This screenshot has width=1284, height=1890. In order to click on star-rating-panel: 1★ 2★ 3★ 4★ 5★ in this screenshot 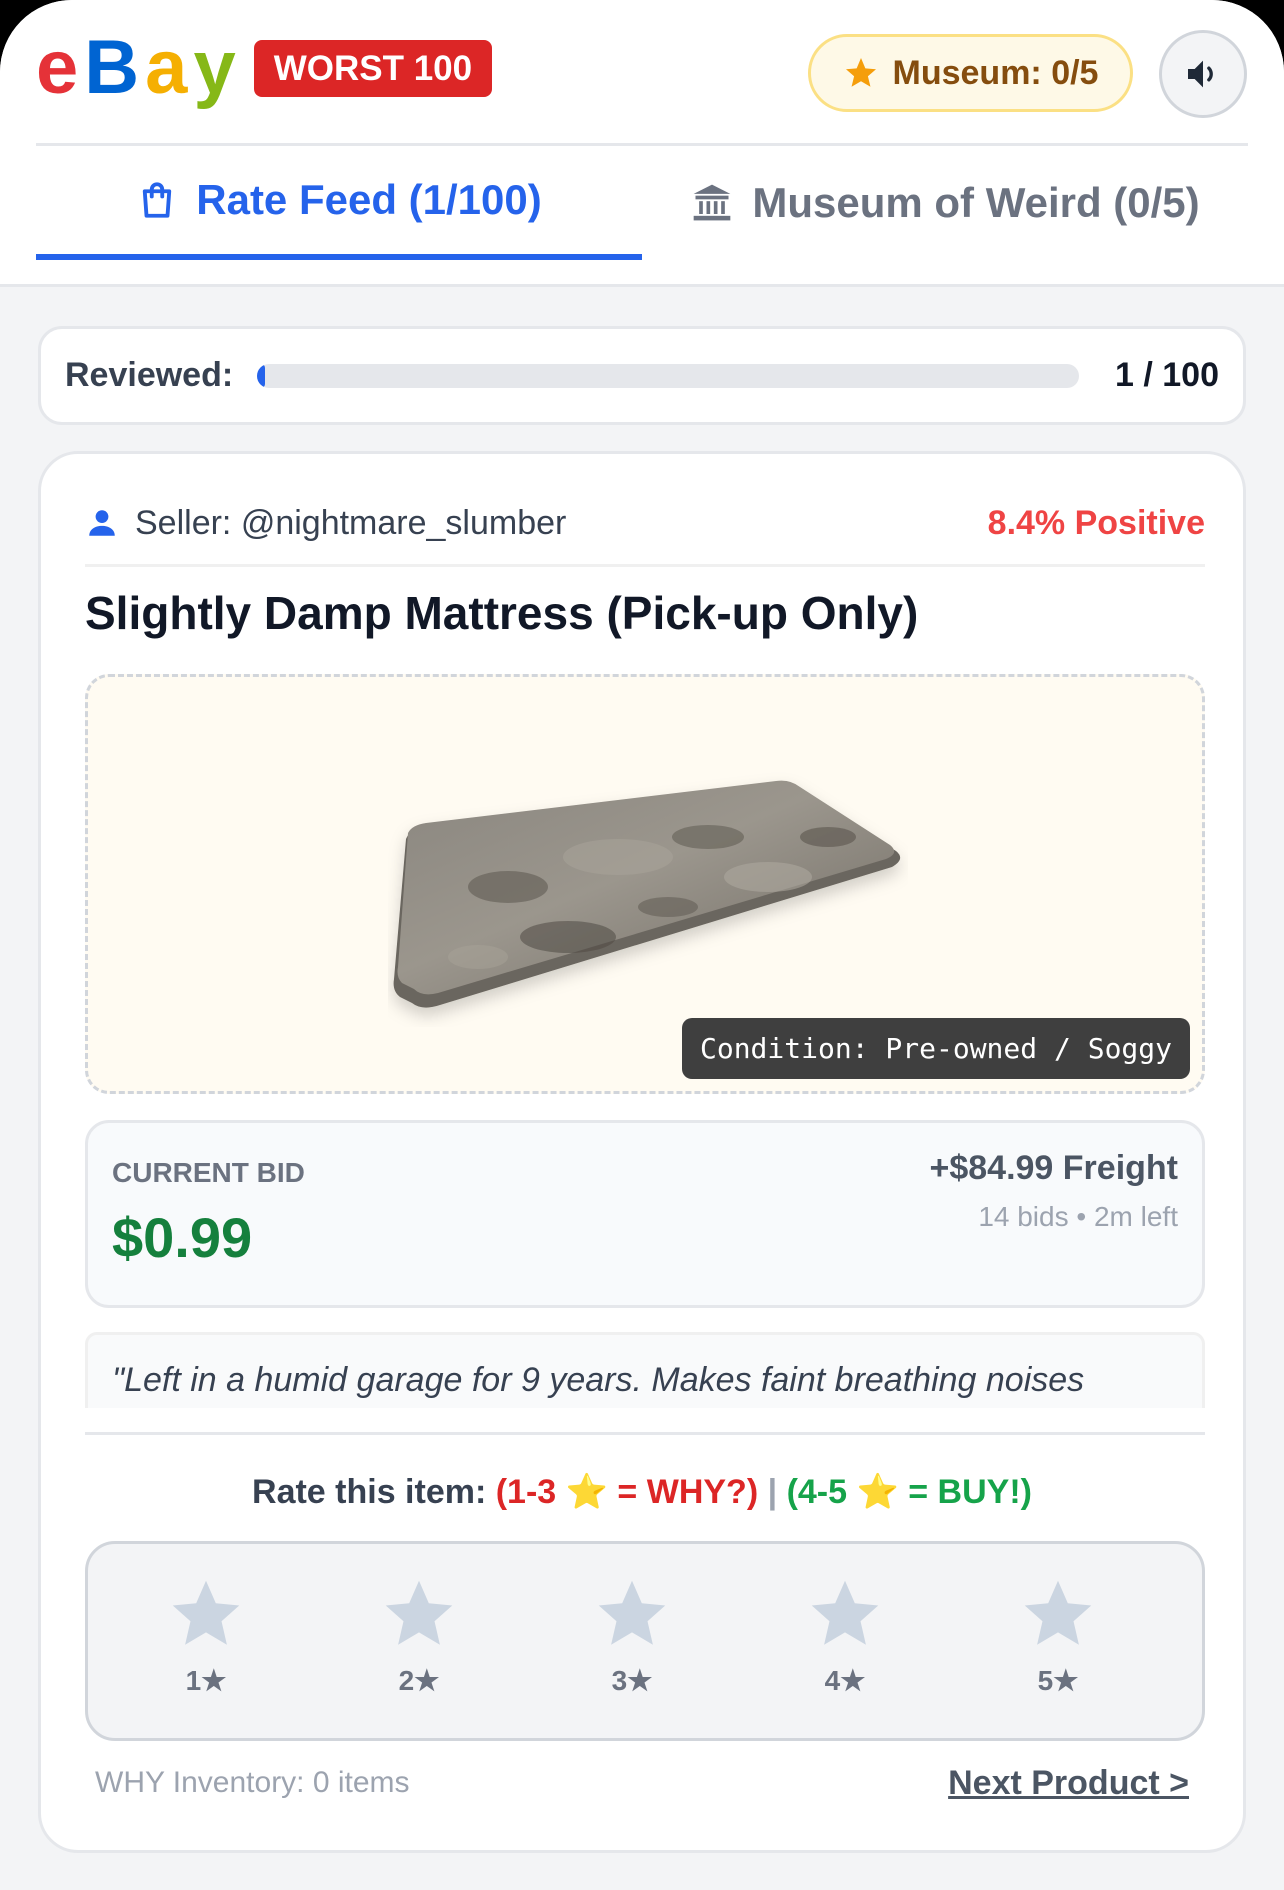, I will do `click(645, 1641)`.